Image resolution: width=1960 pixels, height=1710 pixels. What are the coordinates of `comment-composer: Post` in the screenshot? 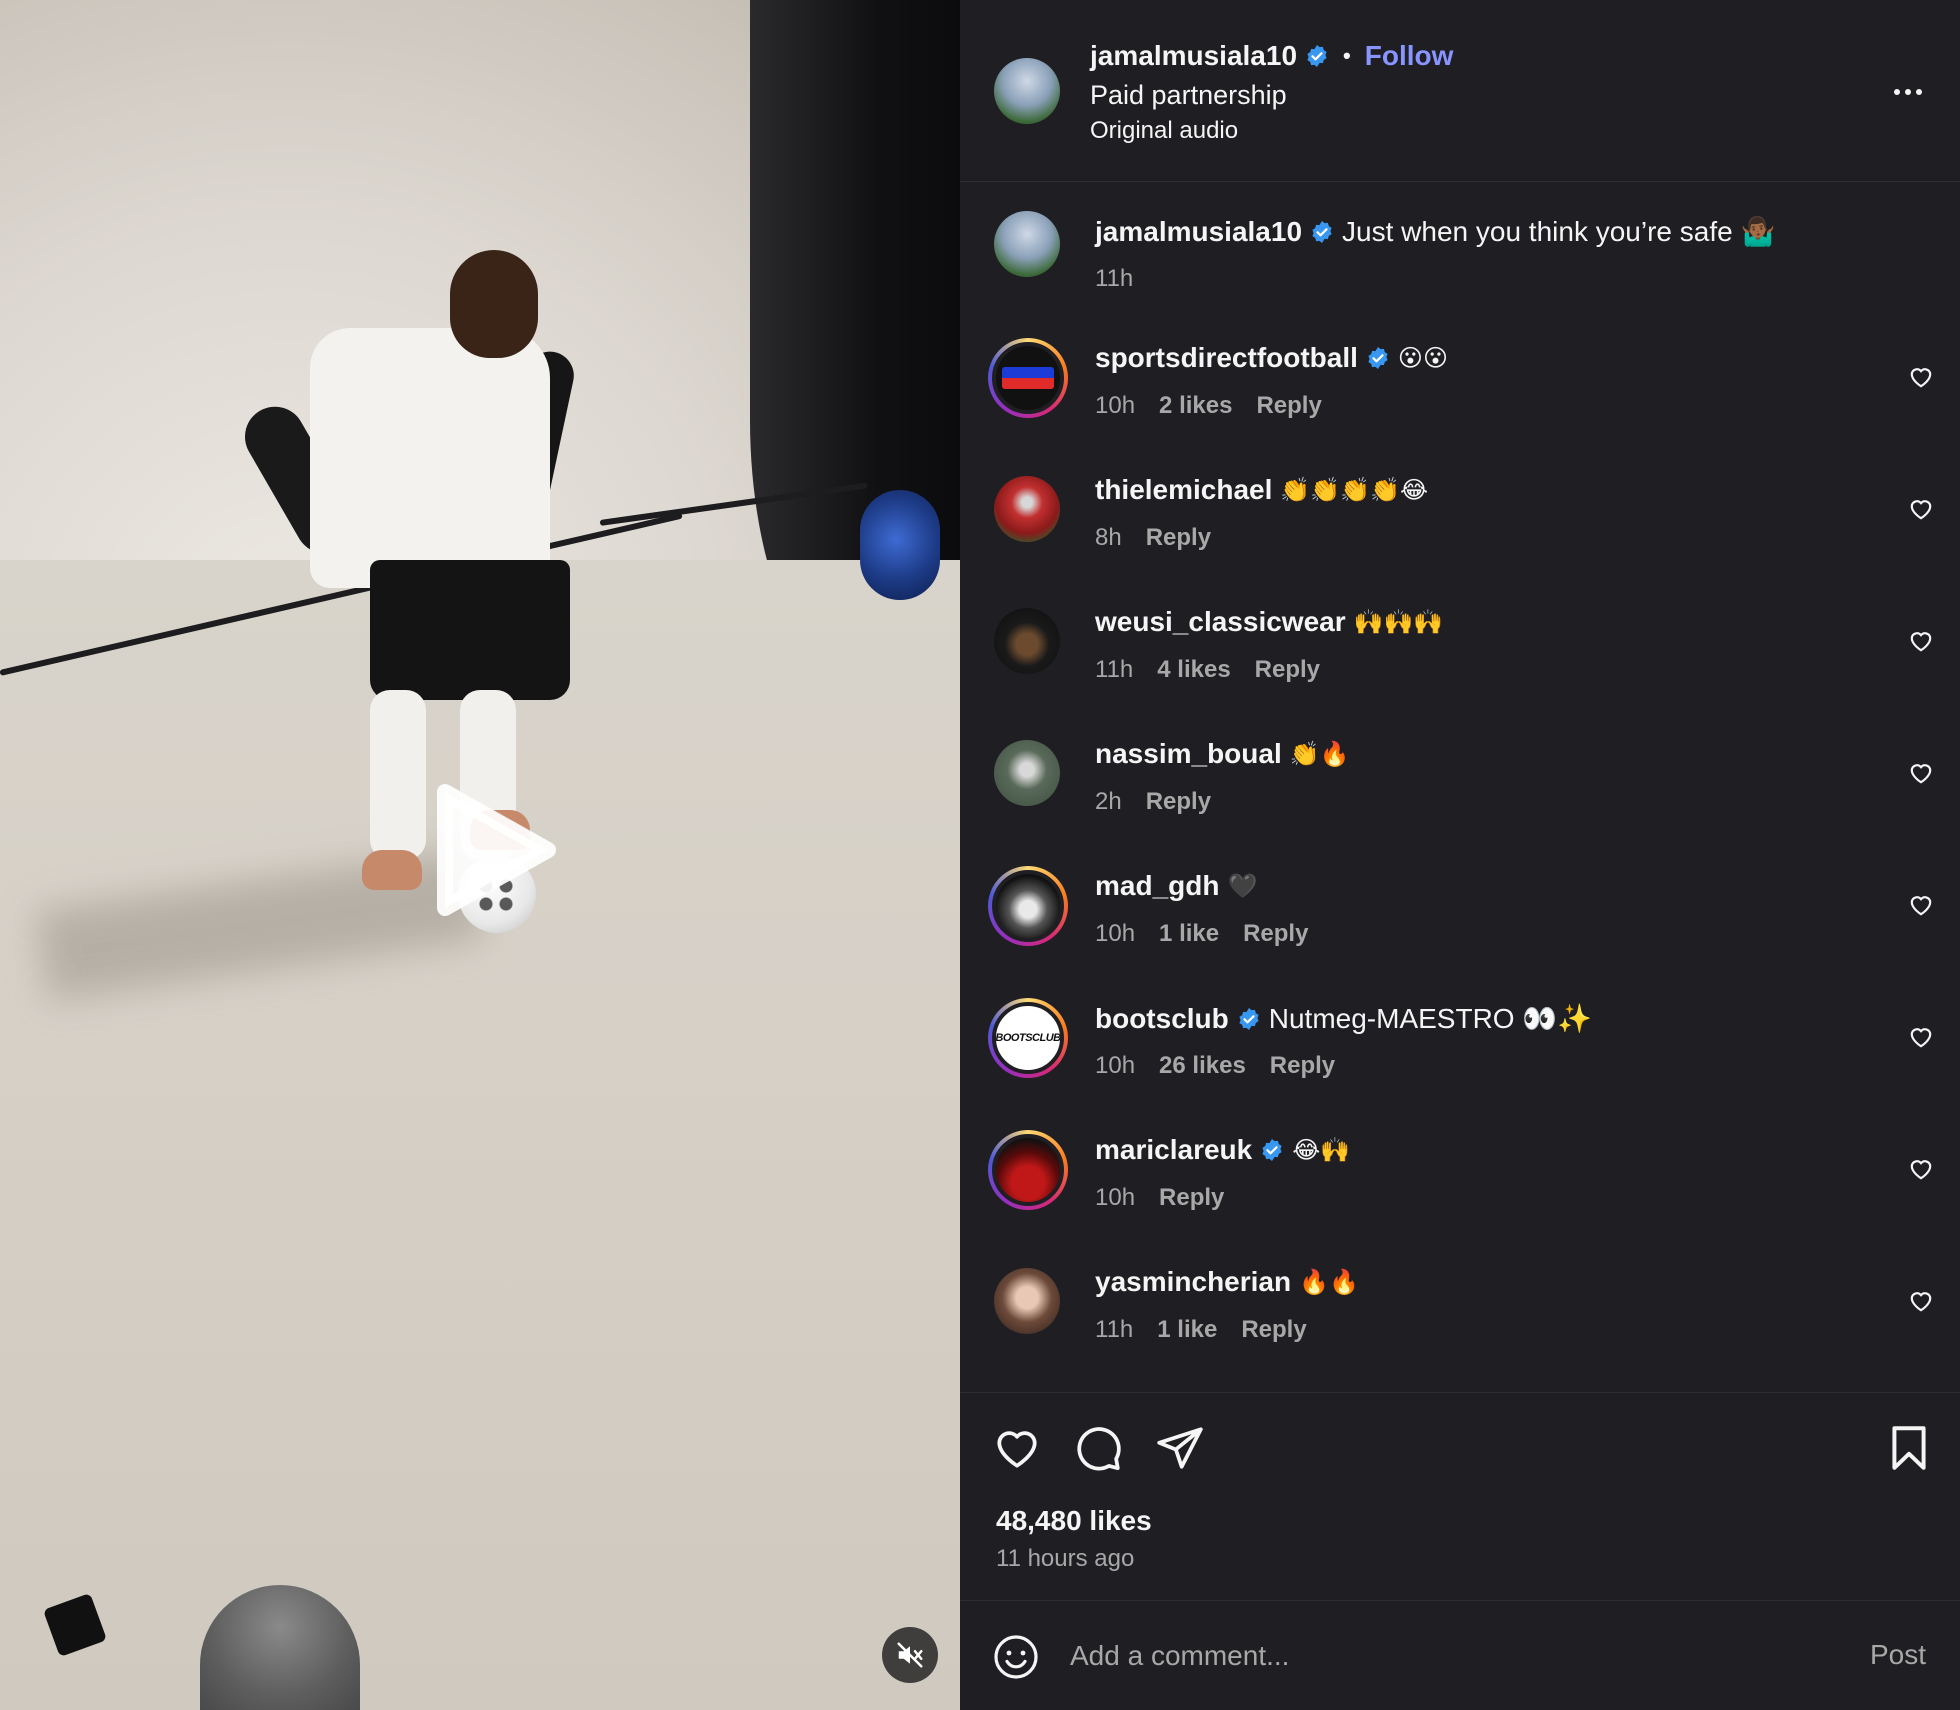 It's located at (1460, 1655).